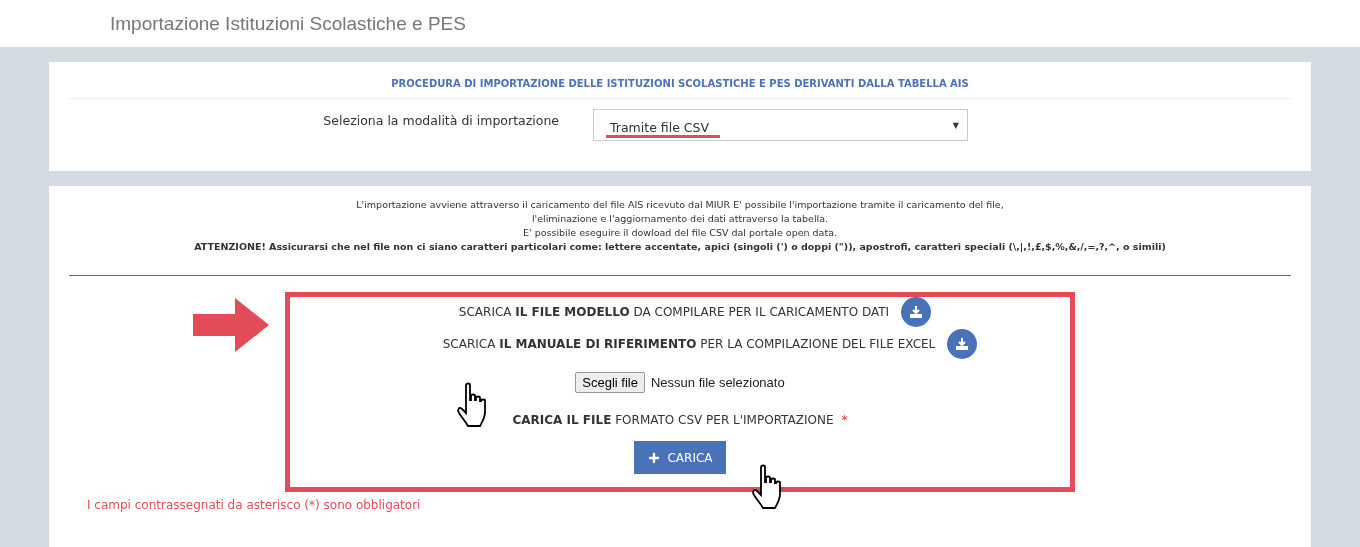 The height and width of the screenshot is (547, 1360). Describe the element at coordinates (844, 420) in the screenshot. I see `required-mark: *` at that location.